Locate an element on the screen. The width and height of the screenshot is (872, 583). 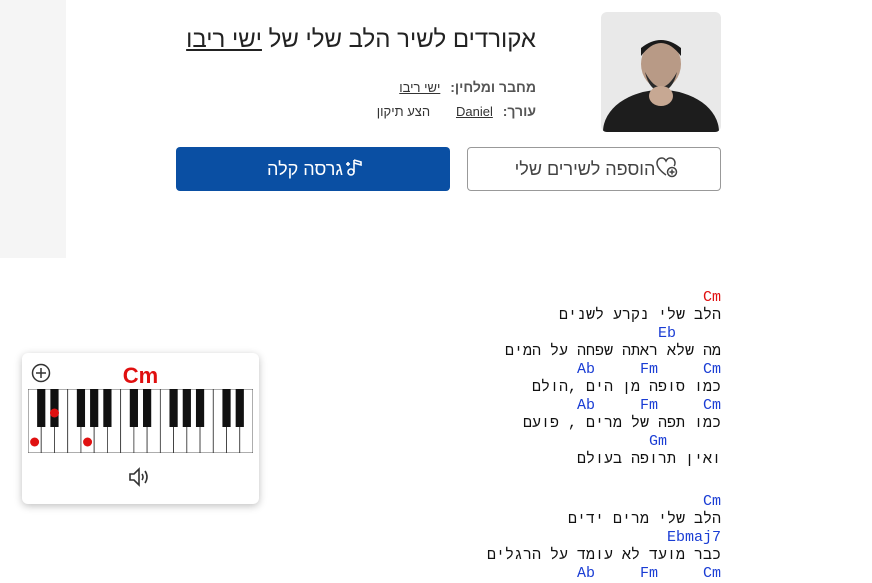
editor-row: עורך: Daniel הצע תיקון is located at coordinates (456, 111).